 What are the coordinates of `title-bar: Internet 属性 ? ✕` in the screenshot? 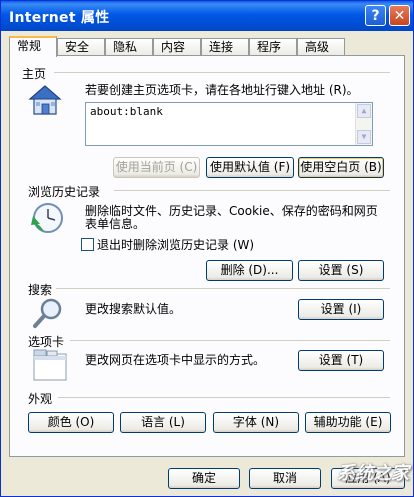 It's located at (207, 16).